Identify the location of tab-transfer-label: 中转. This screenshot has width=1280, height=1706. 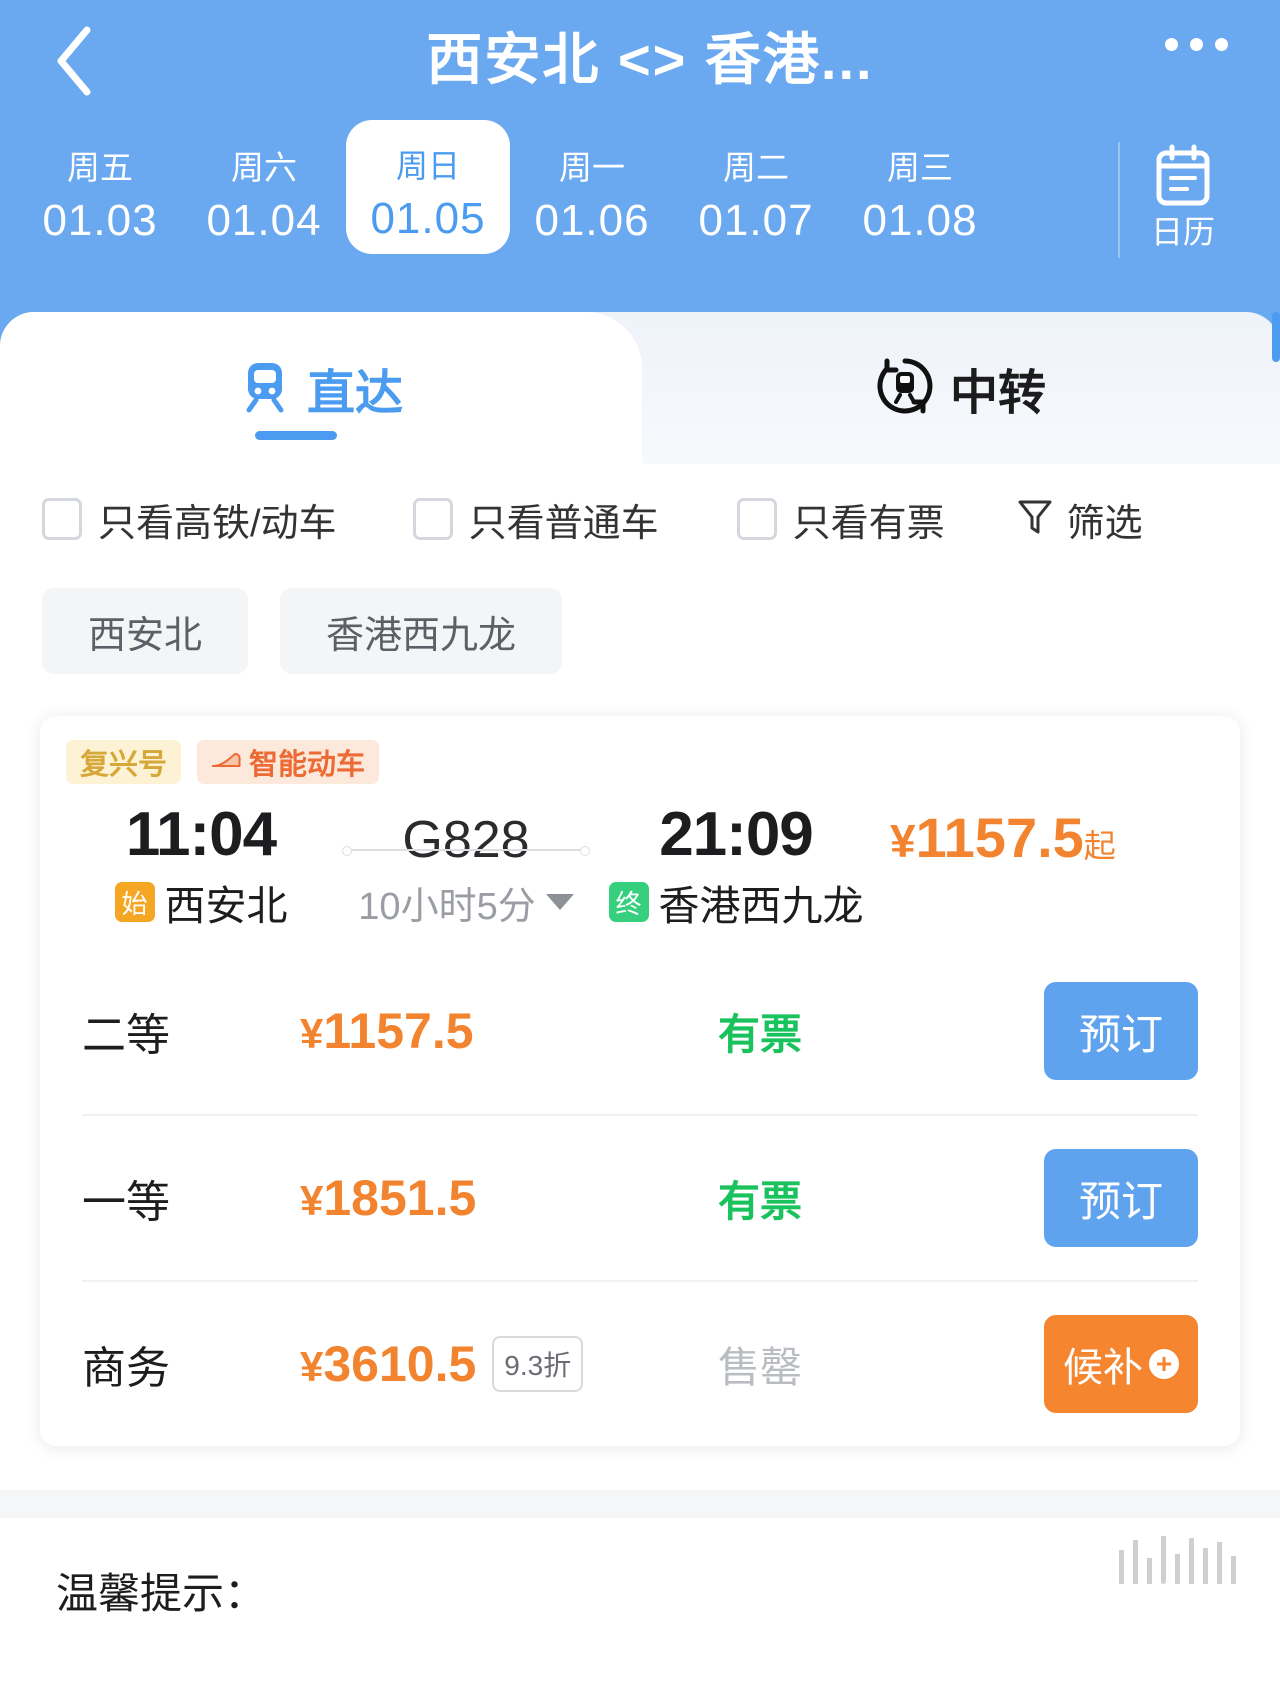
(997, 393).